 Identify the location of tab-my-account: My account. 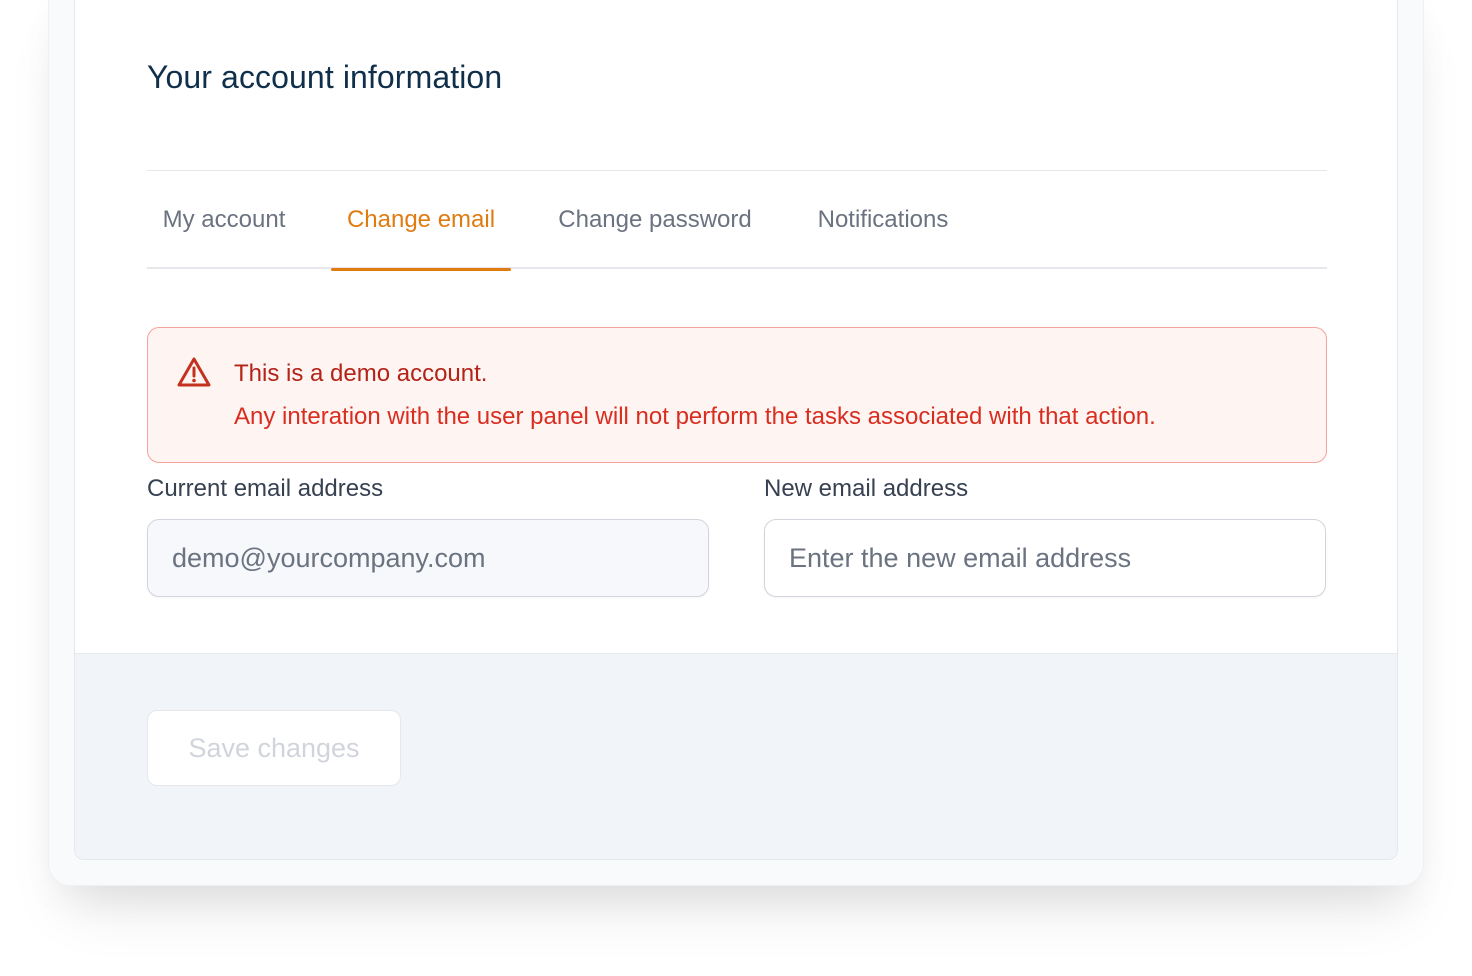
(224, 220).